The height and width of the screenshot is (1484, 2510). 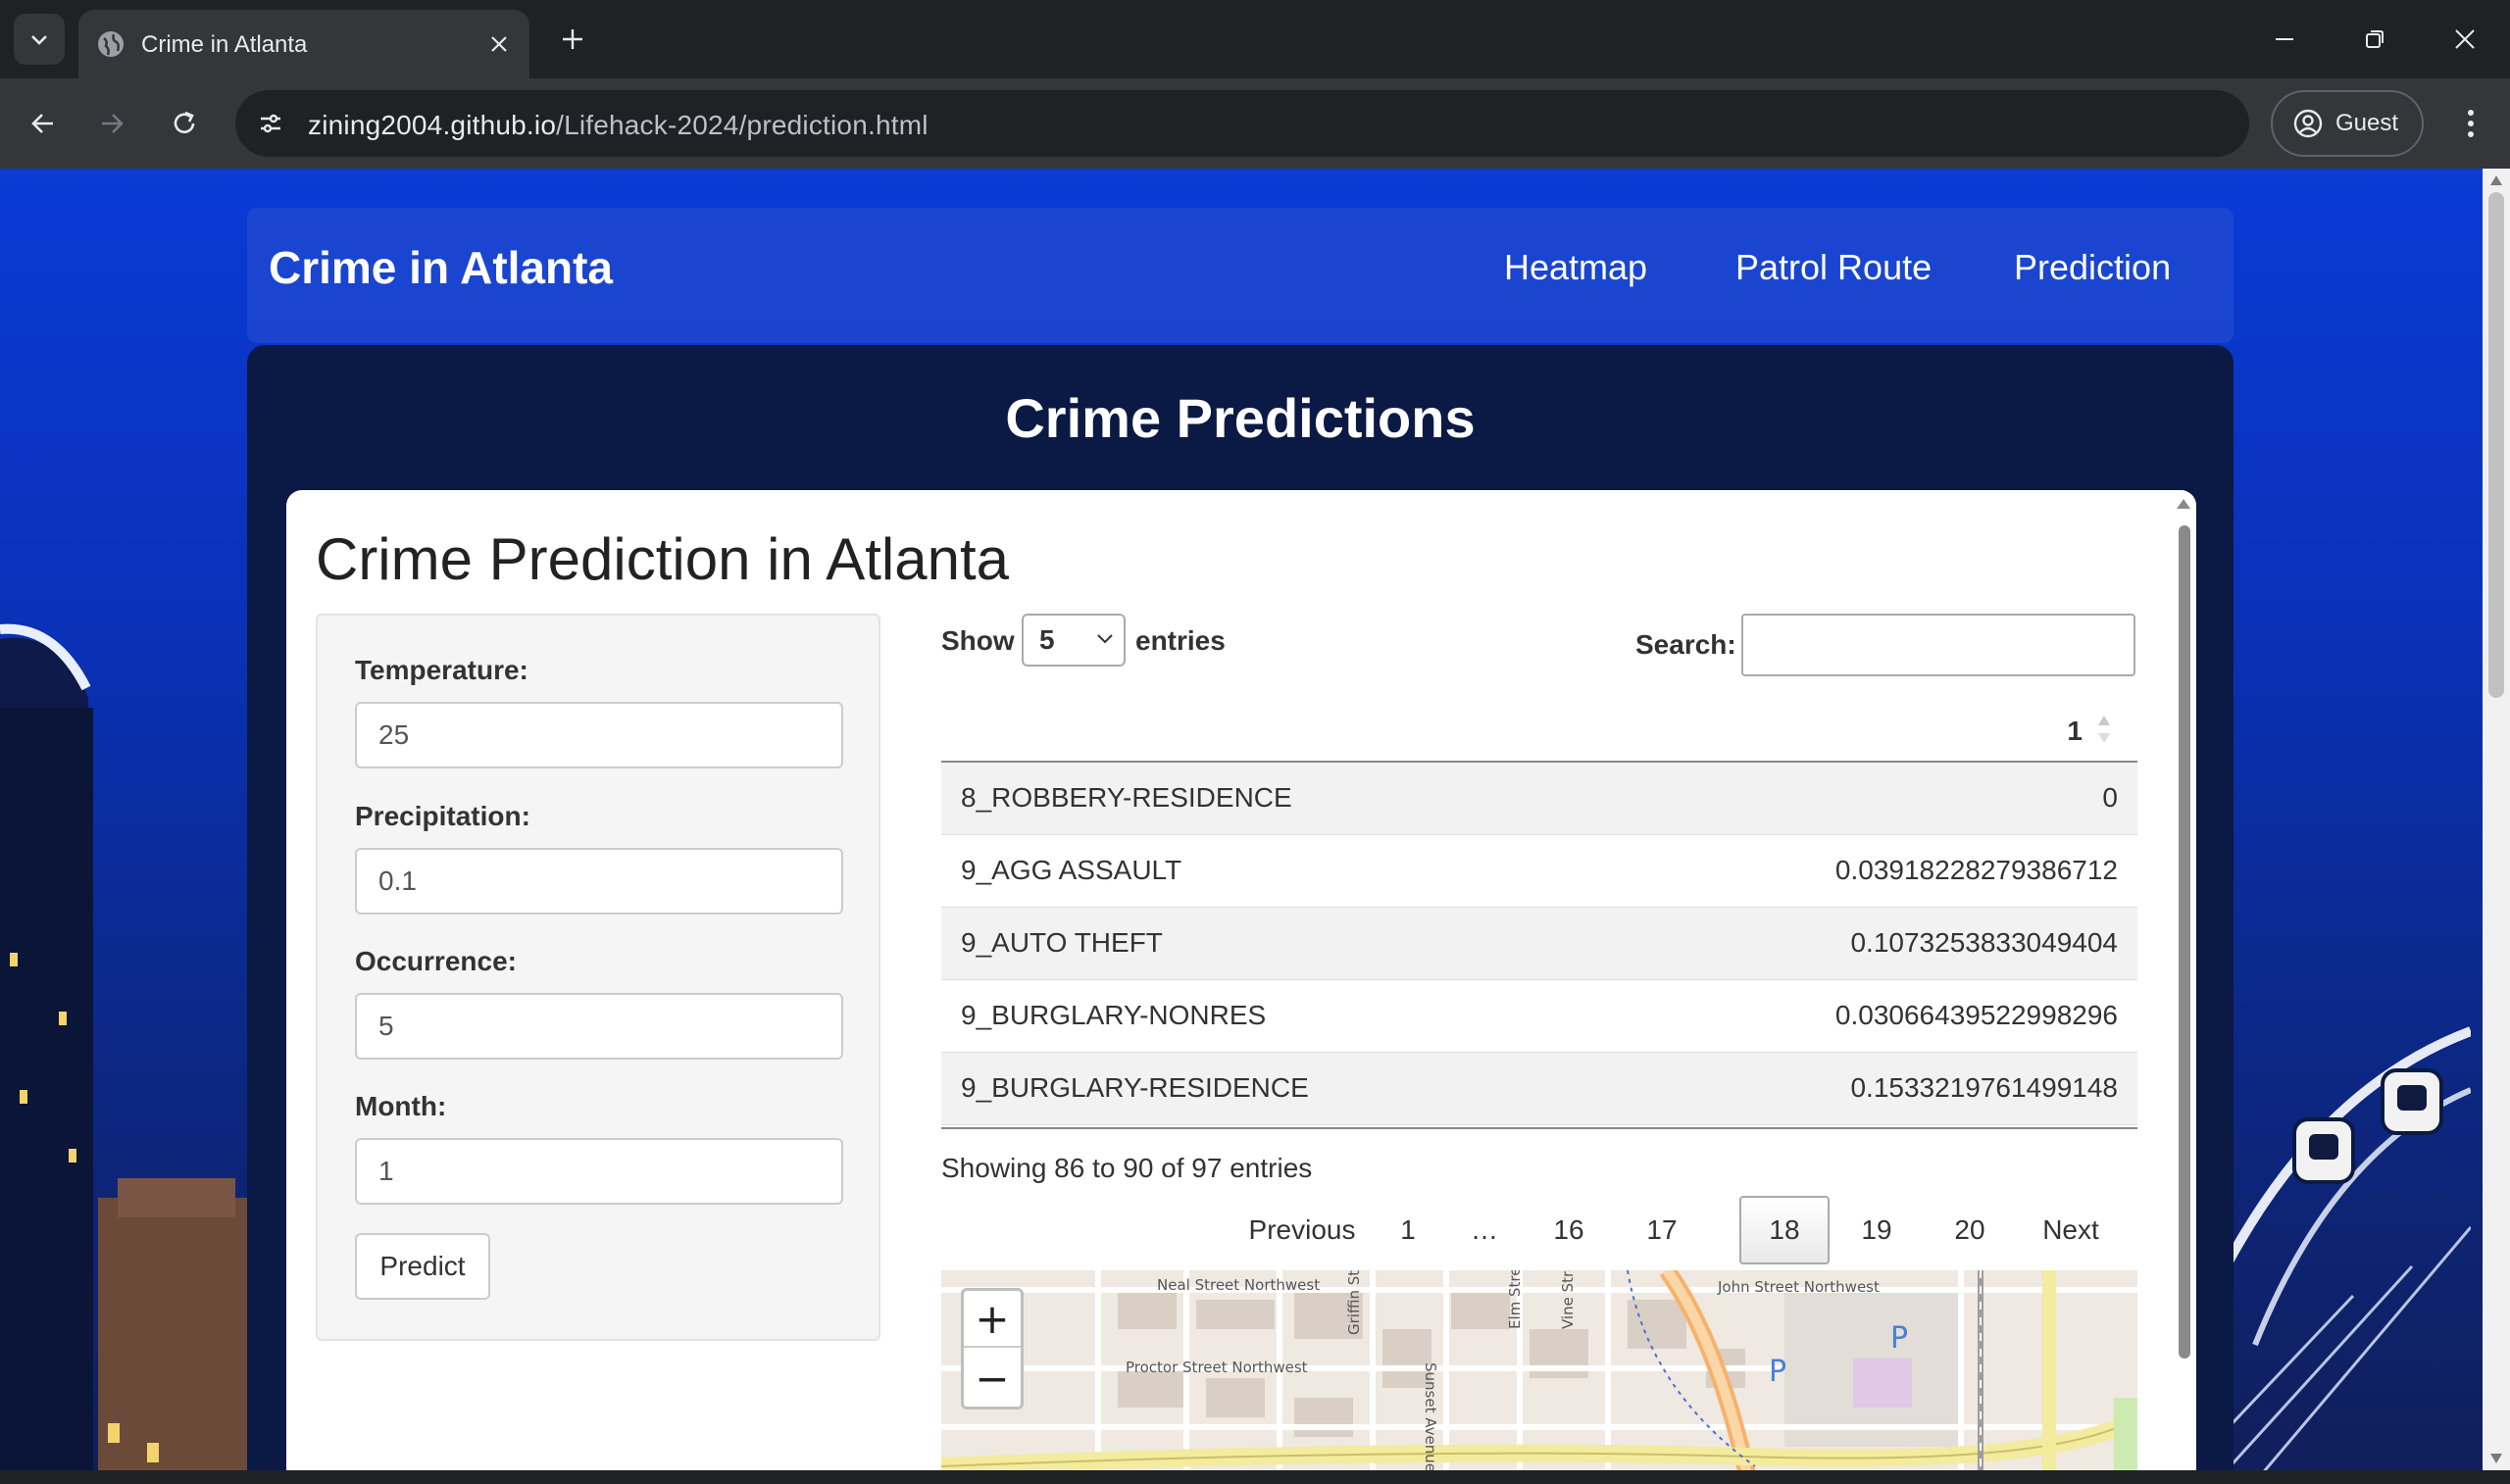 What do you see at coordinates (111, 44) in the screenshot?
I see `globe-icon` at bounding box center [111, 44].